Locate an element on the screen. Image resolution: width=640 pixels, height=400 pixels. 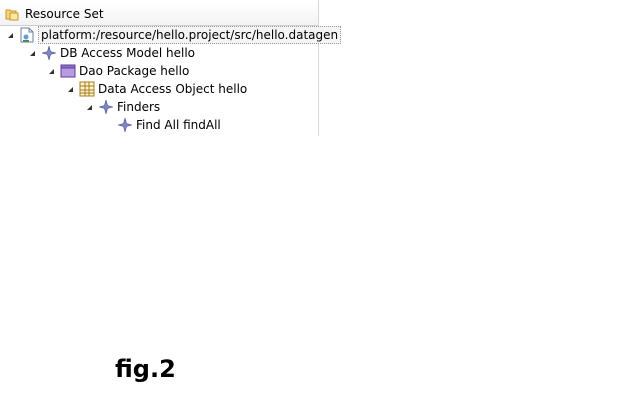
editor-header: Resource Set is located at coordinates (159, 14).